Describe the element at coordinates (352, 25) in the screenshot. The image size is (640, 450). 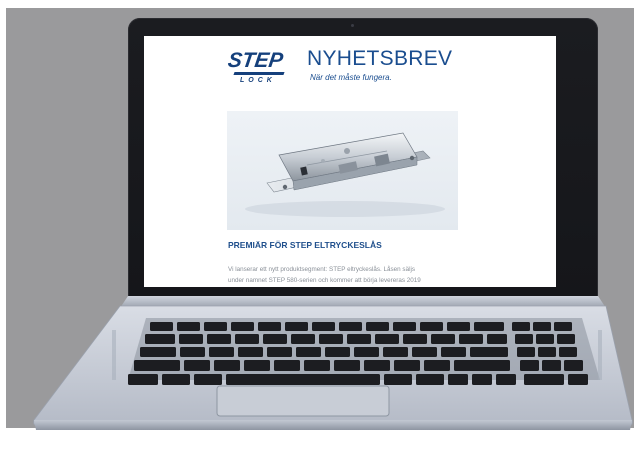
I see `webcam-icon` at that location.